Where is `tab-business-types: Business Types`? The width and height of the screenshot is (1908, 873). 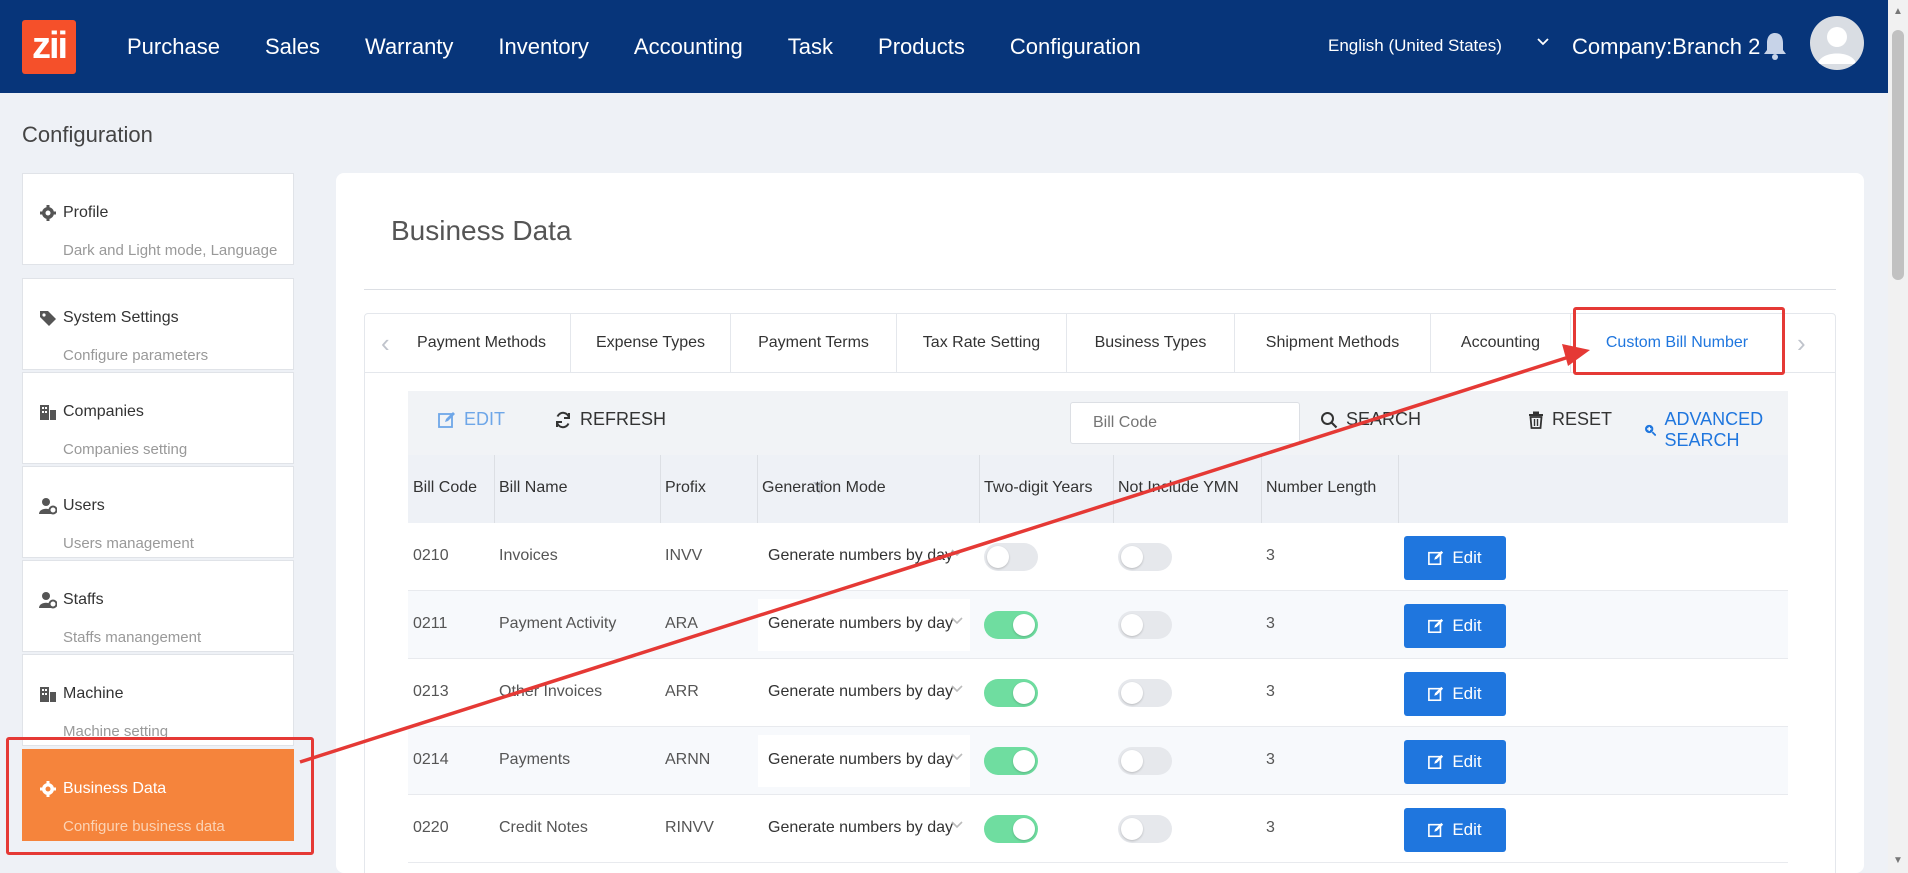 tab-business-types: Business Types is located at coordinates (1151, 343).